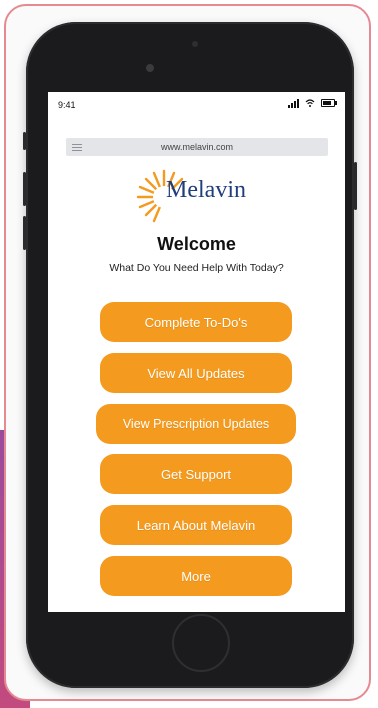 Image resolution: width=378 pixels, height=708 pixels. What do you see at coordinates (293, 103) in the screenshot?
I see `signal-icon` at bounding box center [293, 103].